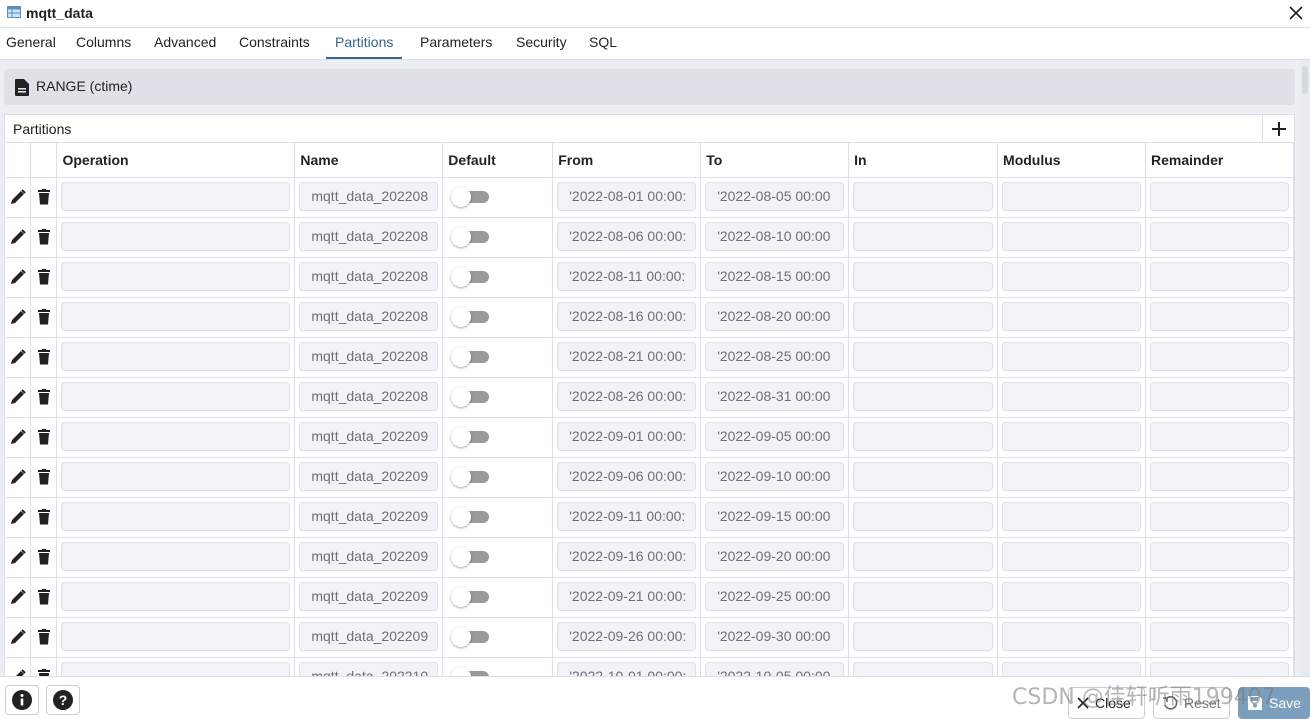 Image resolution: width=1310 pixels, height=719 pixels. I want to click on from-input: '2022-10-01 00:00:, so click(627, 668).